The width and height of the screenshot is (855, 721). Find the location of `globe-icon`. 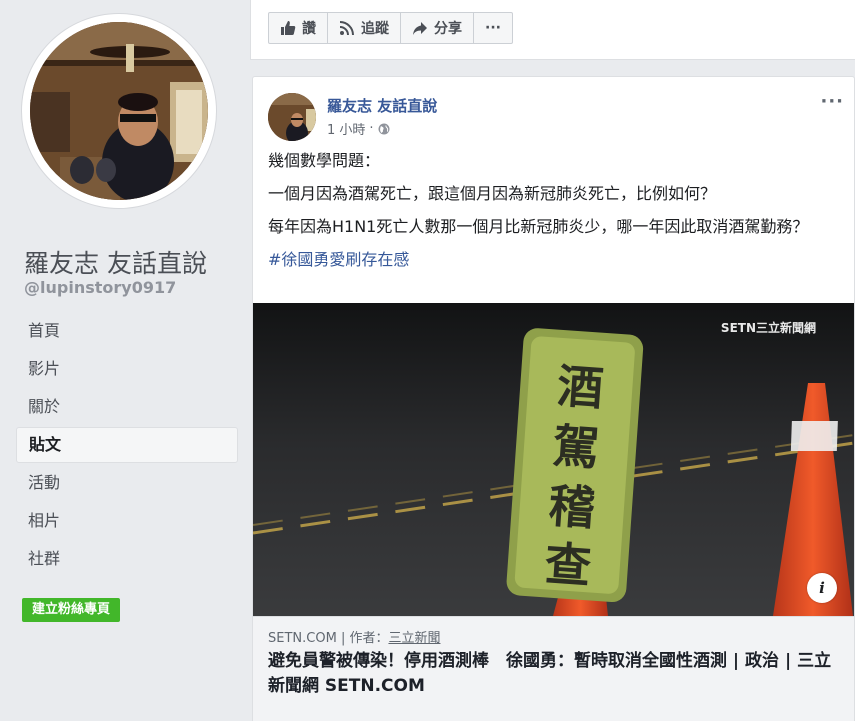

globe-icon is located at coordinates (384, 129).